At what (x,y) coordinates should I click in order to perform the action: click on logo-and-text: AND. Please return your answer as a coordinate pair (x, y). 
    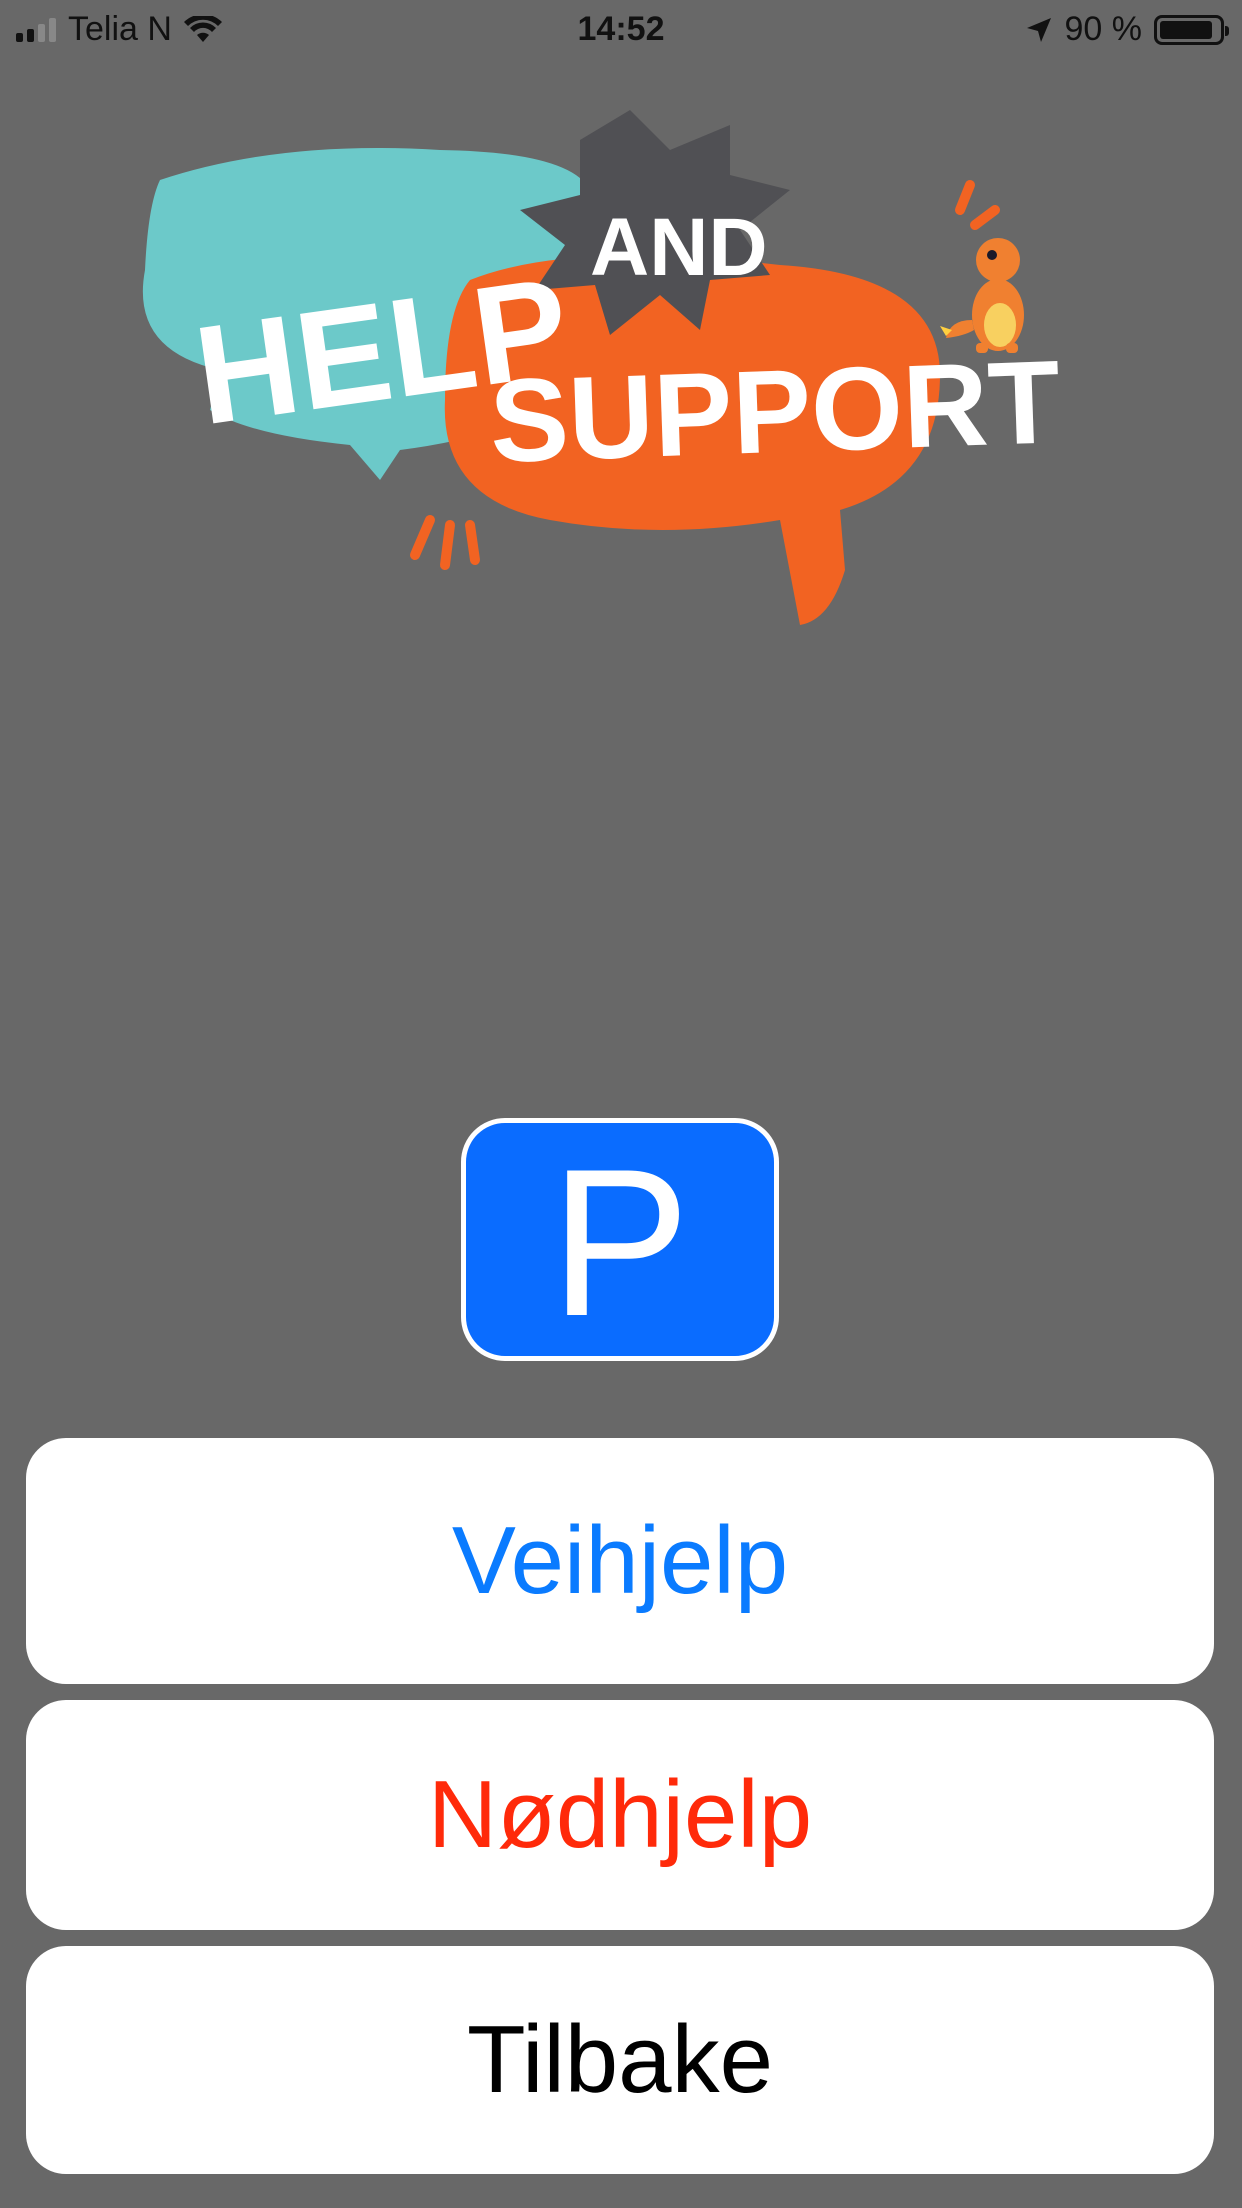
    Looking at the image, I should click on (679, 247).